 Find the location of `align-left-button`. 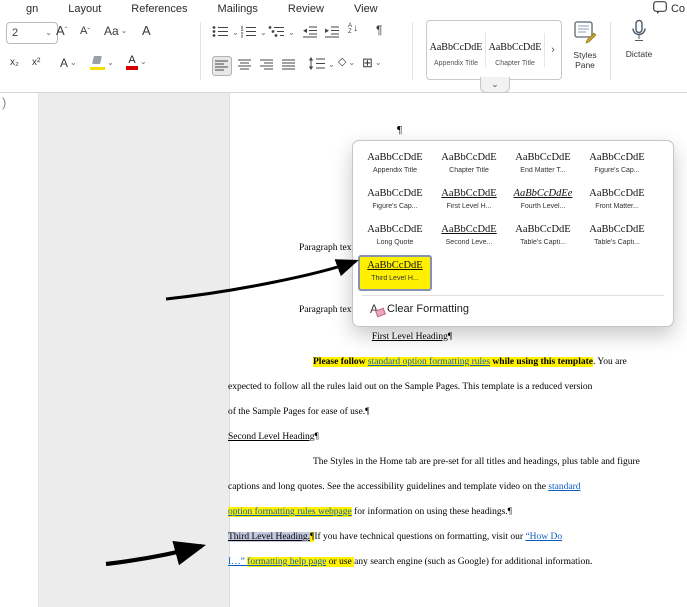

align-left-button is located at coordinates (222, 66).